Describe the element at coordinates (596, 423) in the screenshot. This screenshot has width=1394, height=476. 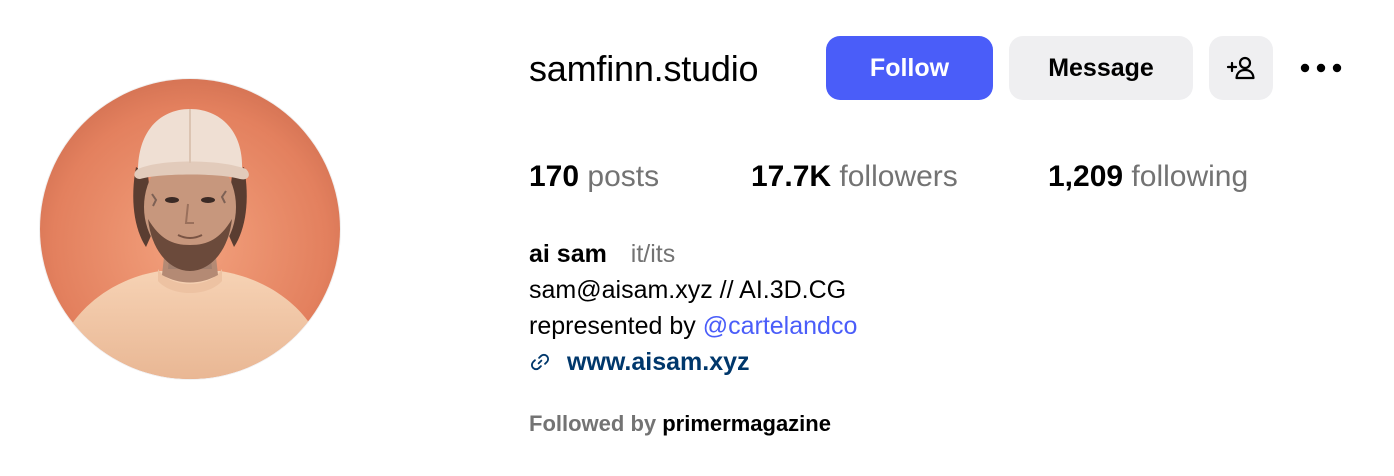
I see `followed-by-prefix: Followed by` at that location.